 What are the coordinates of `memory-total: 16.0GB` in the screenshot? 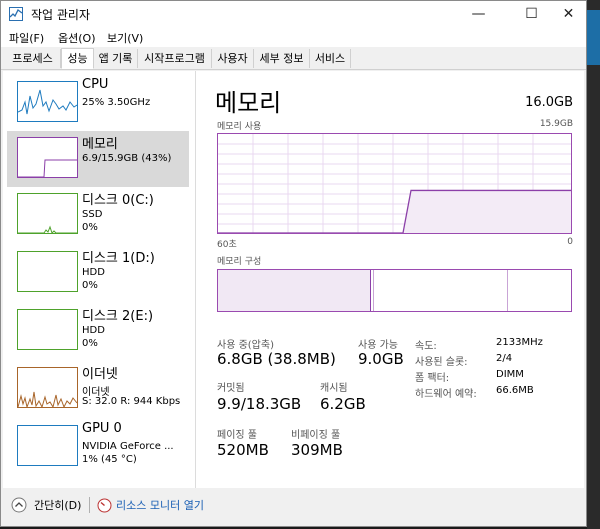 It's located at (549, 102).